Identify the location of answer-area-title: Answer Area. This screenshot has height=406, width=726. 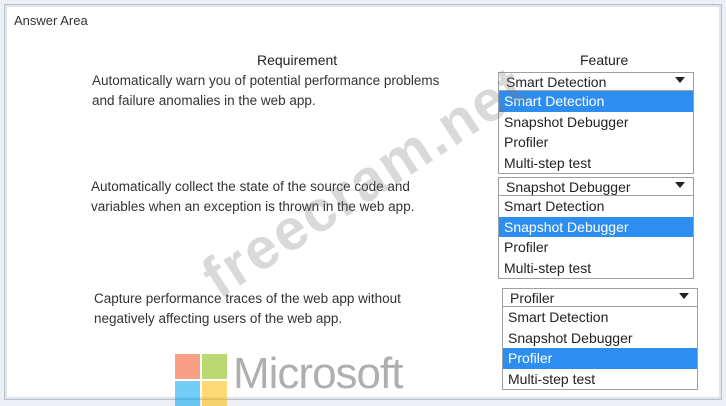
(51, 20).